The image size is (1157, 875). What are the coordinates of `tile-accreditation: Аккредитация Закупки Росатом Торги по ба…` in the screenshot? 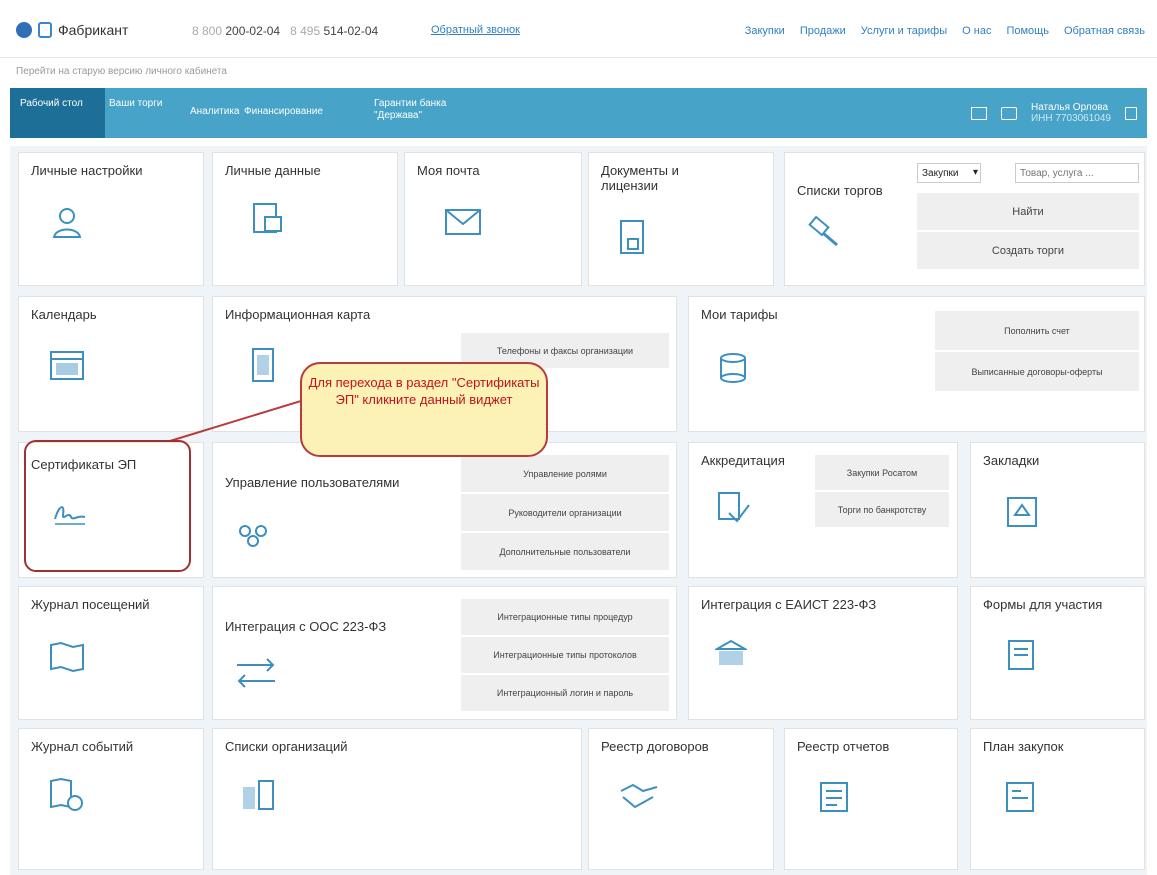 It's located at (823, 510).